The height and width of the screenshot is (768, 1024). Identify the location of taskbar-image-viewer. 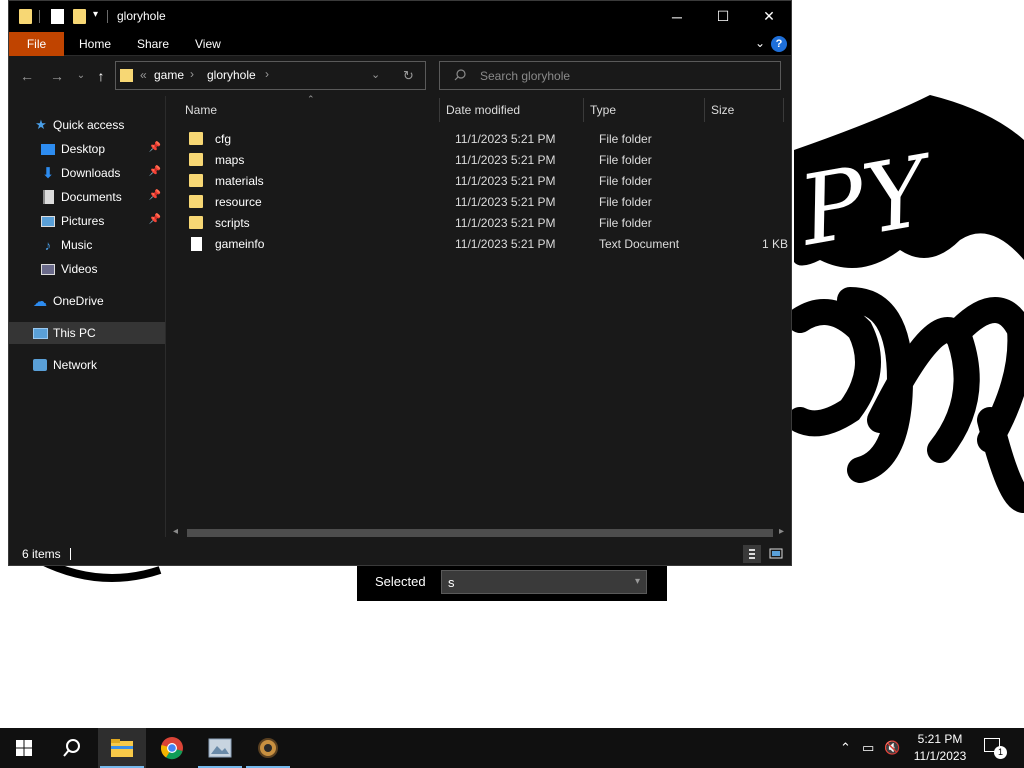
(220, 748).